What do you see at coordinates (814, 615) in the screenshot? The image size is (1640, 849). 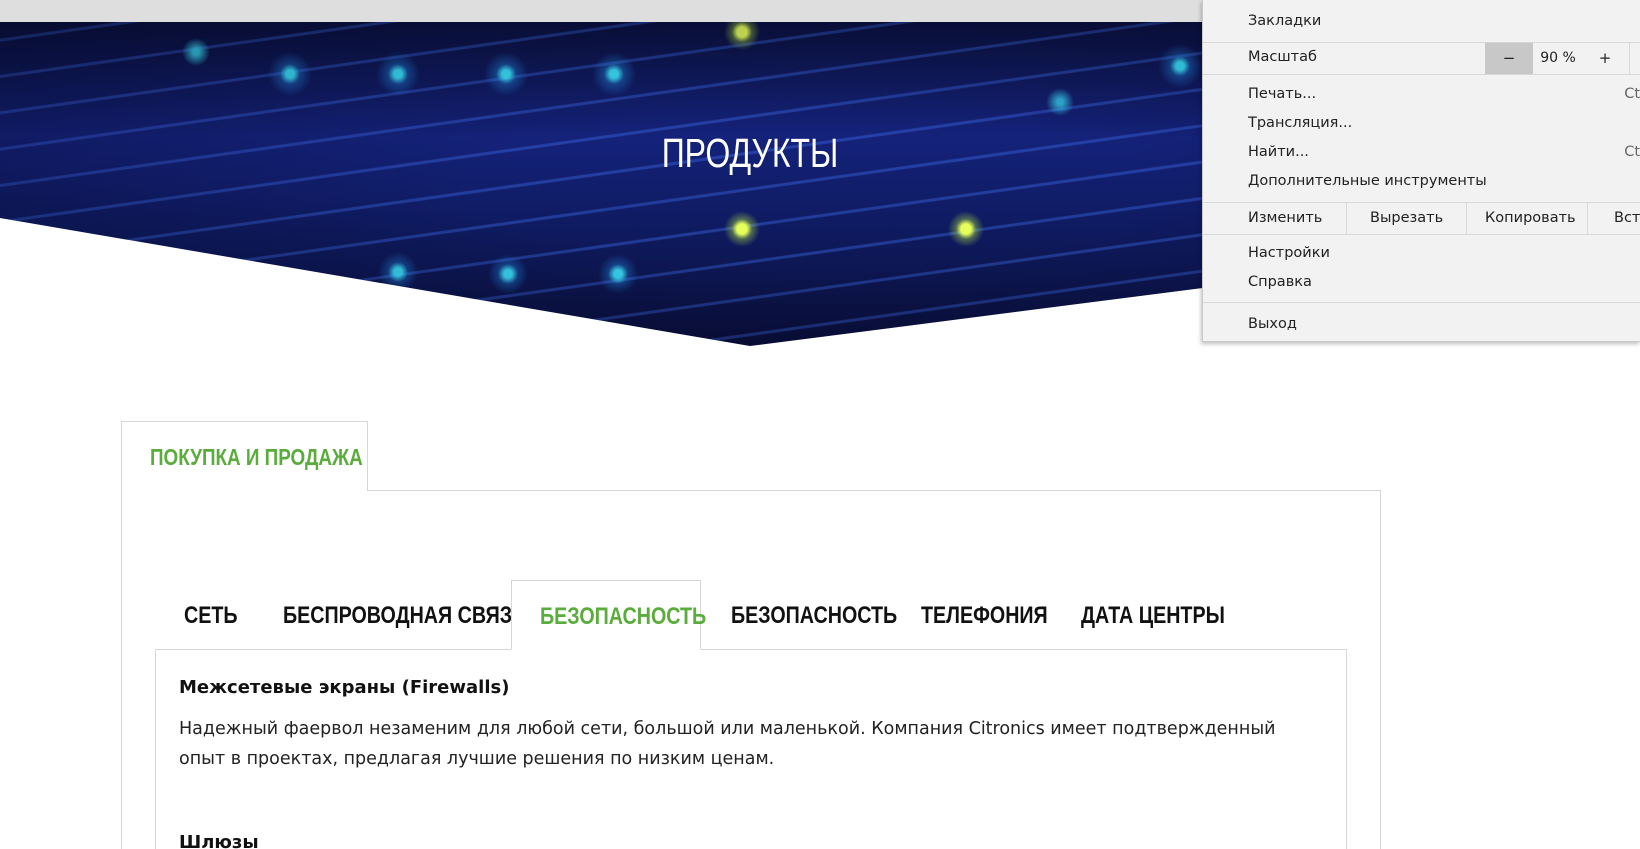 I see `tab-security: БЕЗОПАСНОСТЬ` at bounding box center [814, 615].